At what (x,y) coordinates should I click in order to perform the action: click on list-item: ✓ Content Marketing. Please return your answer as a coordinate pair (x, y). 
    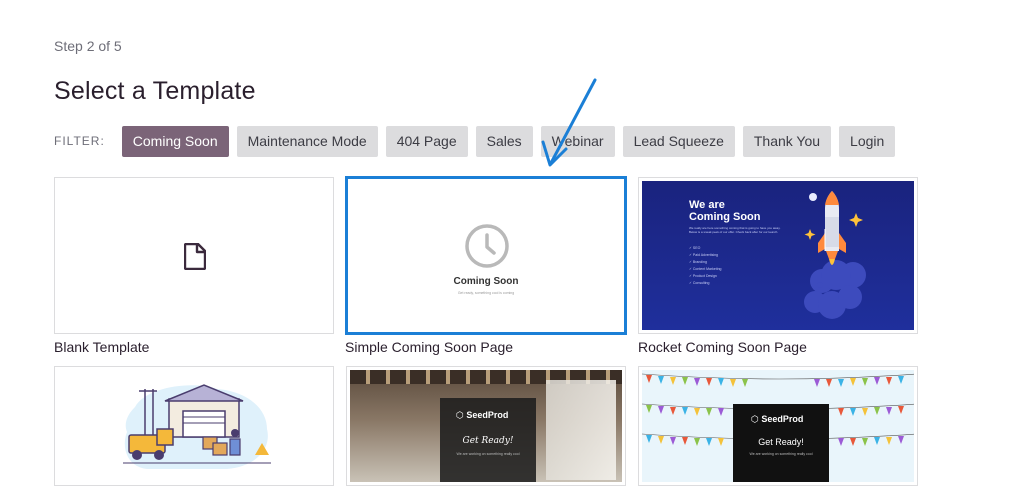
    Looking at the image, I should click on (705, 269).